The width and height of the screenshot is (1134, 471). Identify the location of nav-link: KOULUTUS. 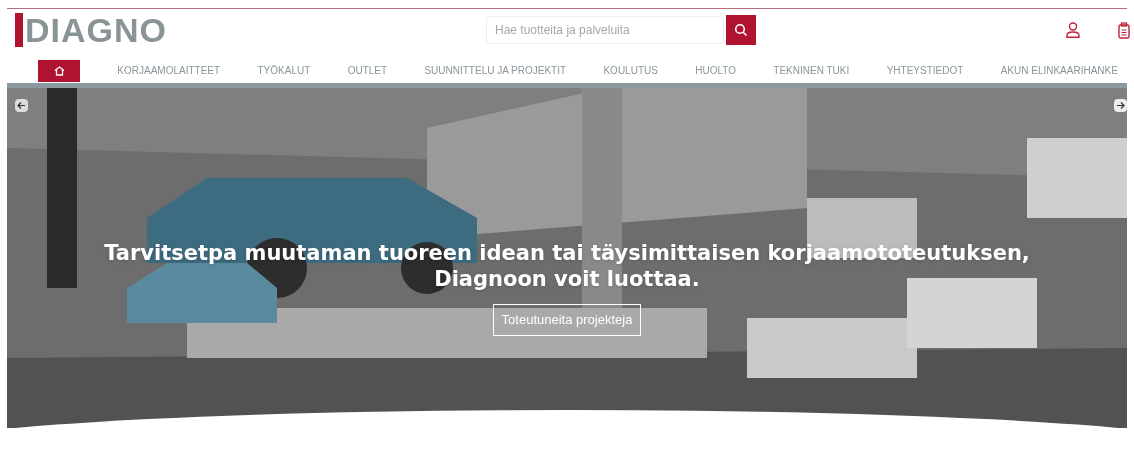
(630, 70).